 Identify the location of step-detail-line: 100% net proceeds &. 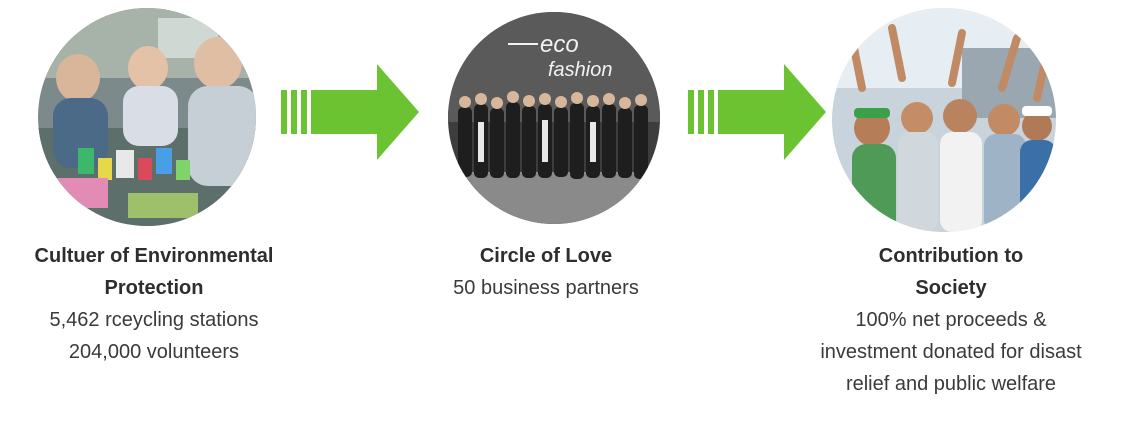
(951, 320).